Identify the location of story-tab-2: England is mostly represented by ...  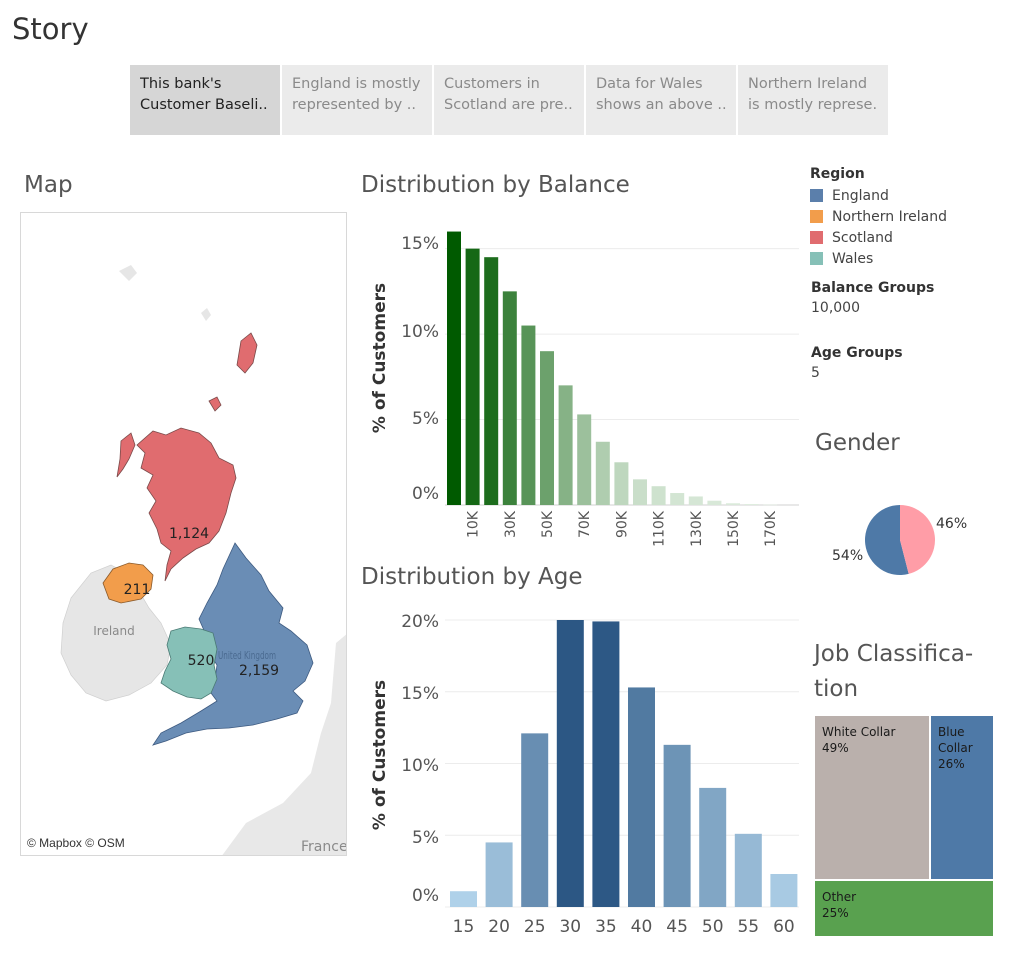
(357, 100).